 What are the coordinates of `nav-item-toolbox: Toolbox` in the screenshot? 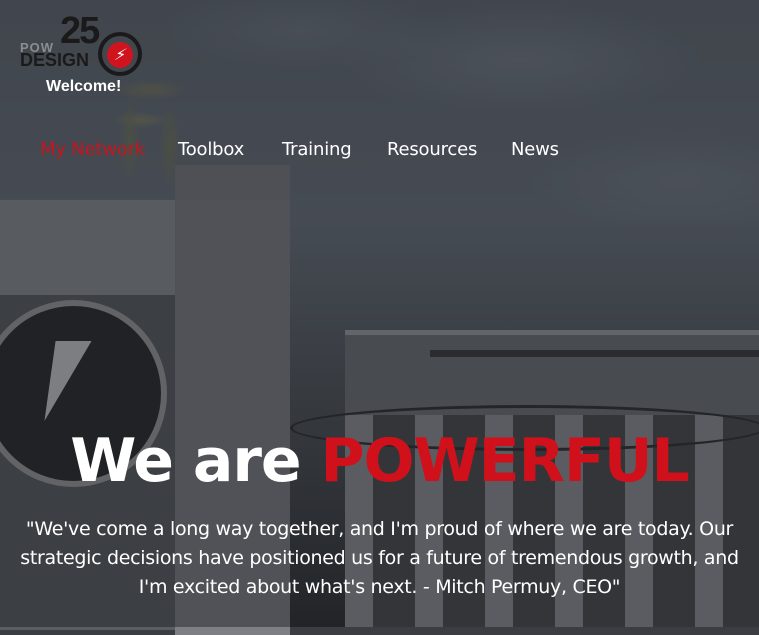 It's located at (211, 149).